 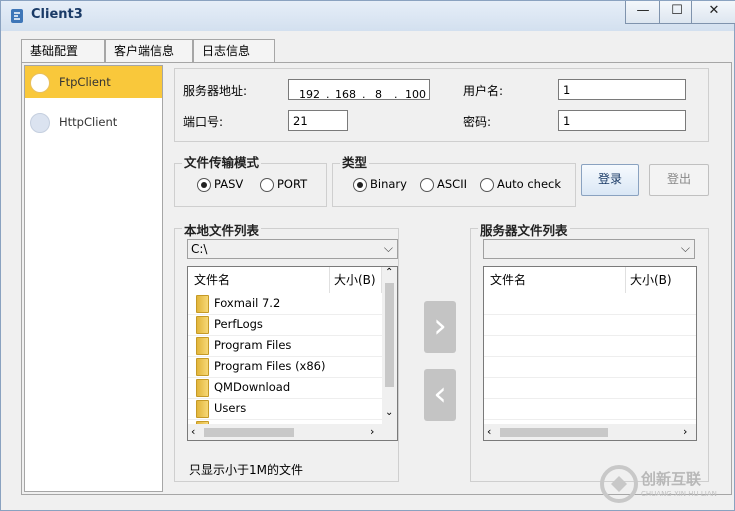 What do you see at coordinates (40, 123) in the screenshot?
I see `http-dot-icon` at bounding box center [40, 123].